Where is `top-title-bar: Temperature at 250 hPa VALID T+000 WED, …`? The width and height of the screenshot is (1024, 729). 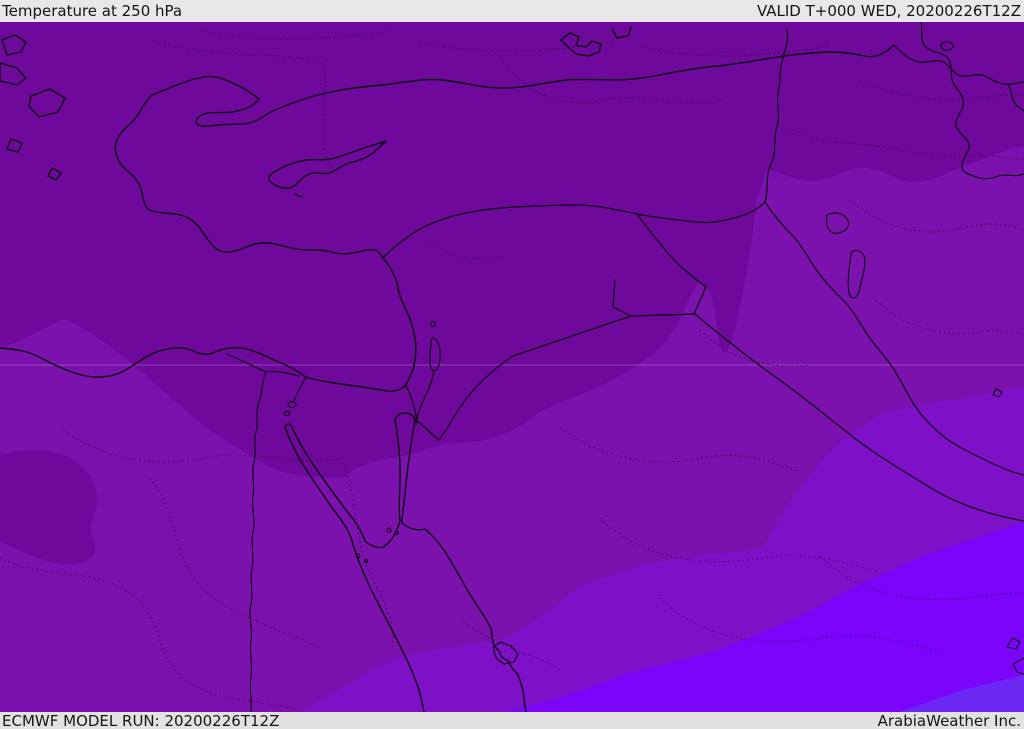 top-title-bar: Temperature at 250 hPa VALID T+000 WED, … is located at coordinates (512, 11).